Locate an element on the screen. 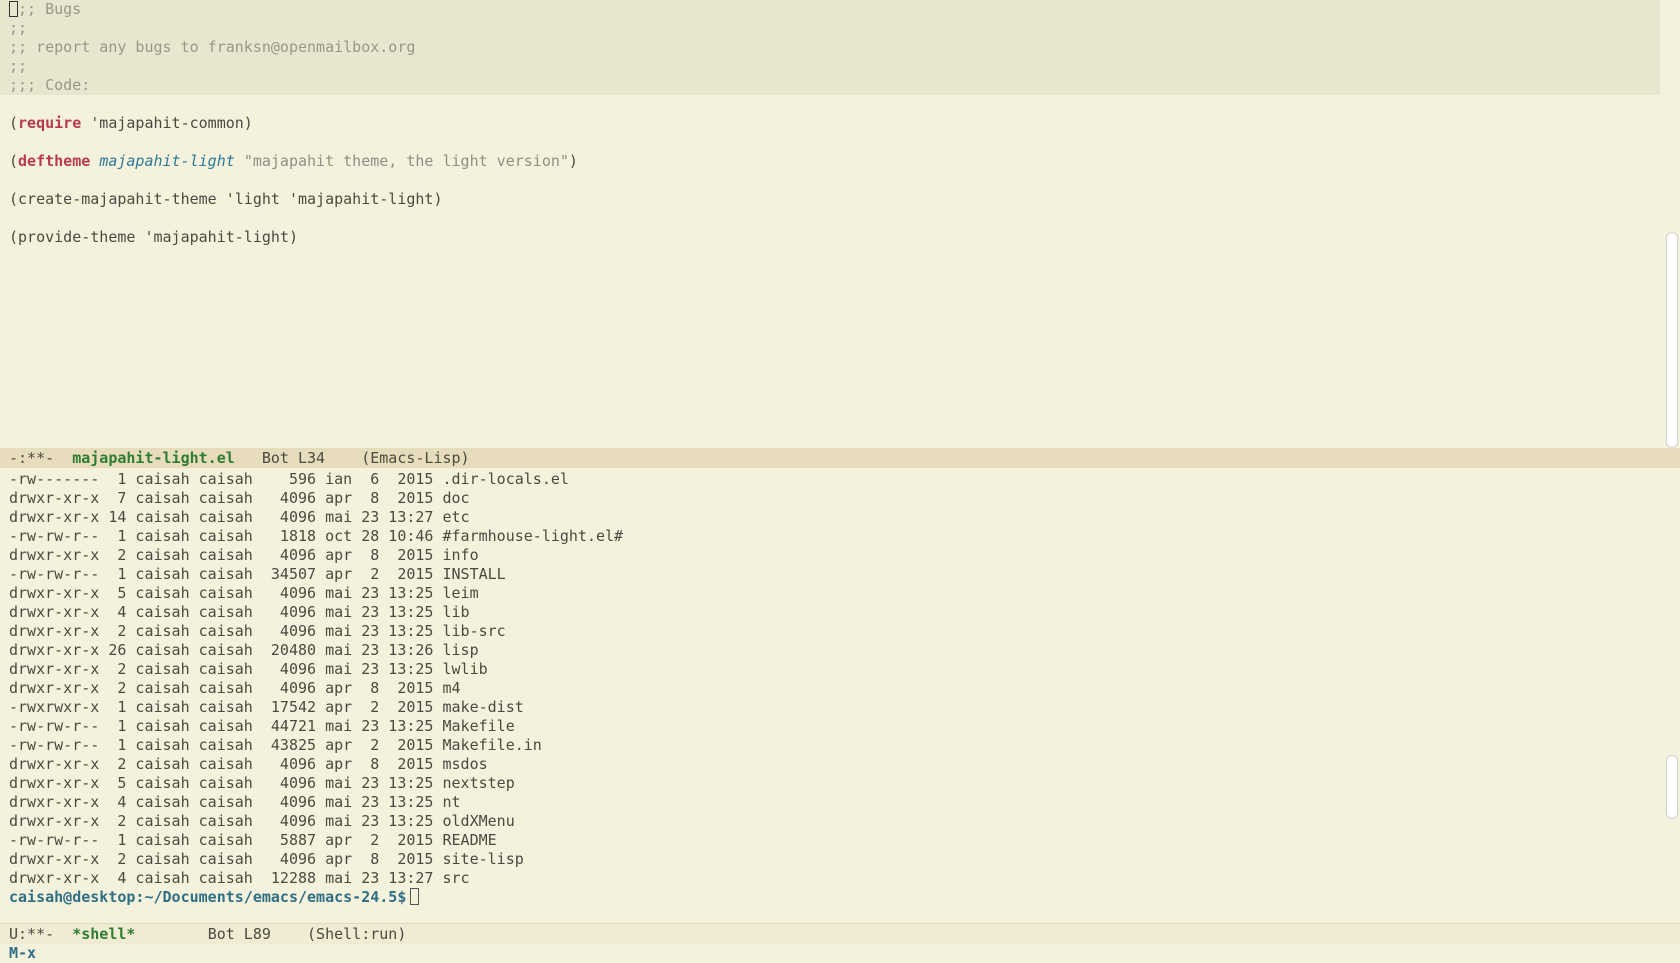 Image resolution: width=1680 pixels, height=963 pixels. shell-scrollbar-thumb is located at coordinates (1672, 787).